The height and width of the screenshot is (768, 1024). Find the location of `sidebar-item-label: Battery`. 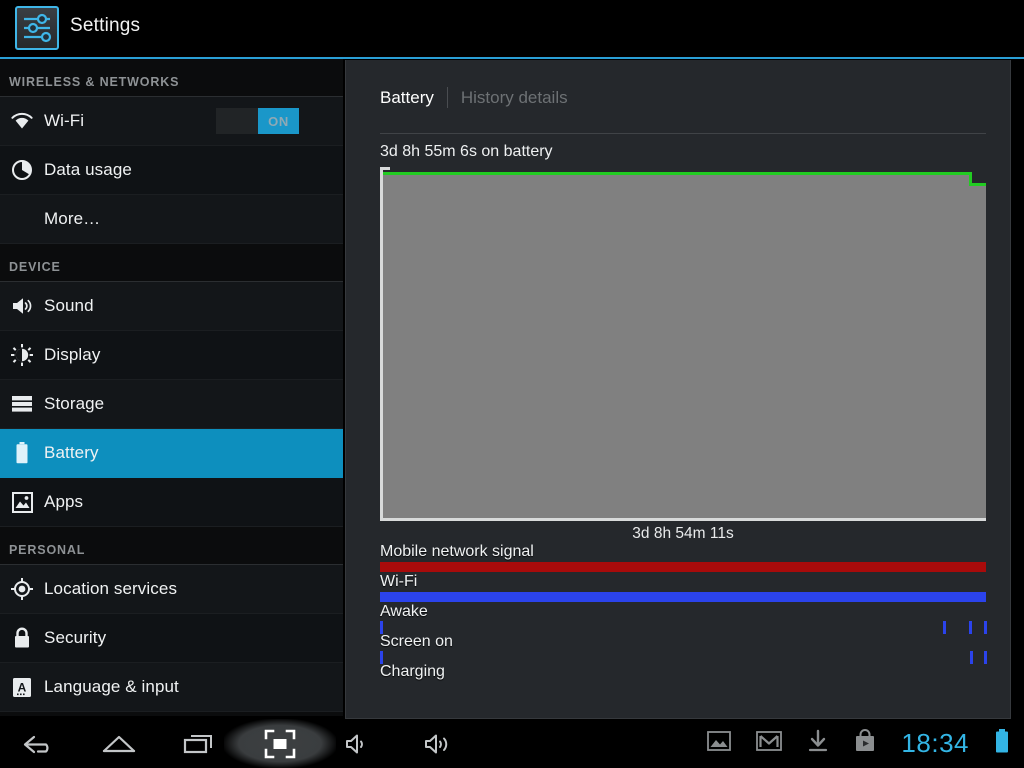

sidebar-item-label: Battery is located at coordinates (71, 452).